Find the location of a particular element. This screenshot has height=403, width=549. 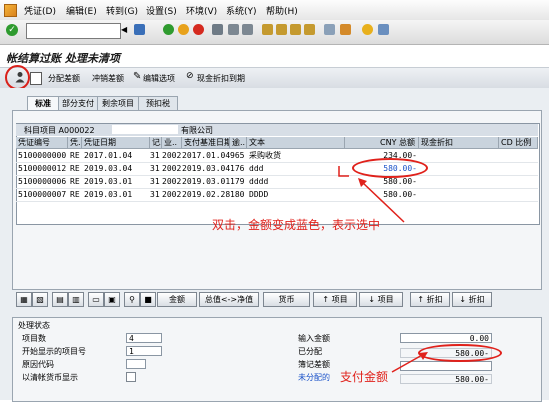

tab-standard: 标准 is located at coordinates (43, 103).